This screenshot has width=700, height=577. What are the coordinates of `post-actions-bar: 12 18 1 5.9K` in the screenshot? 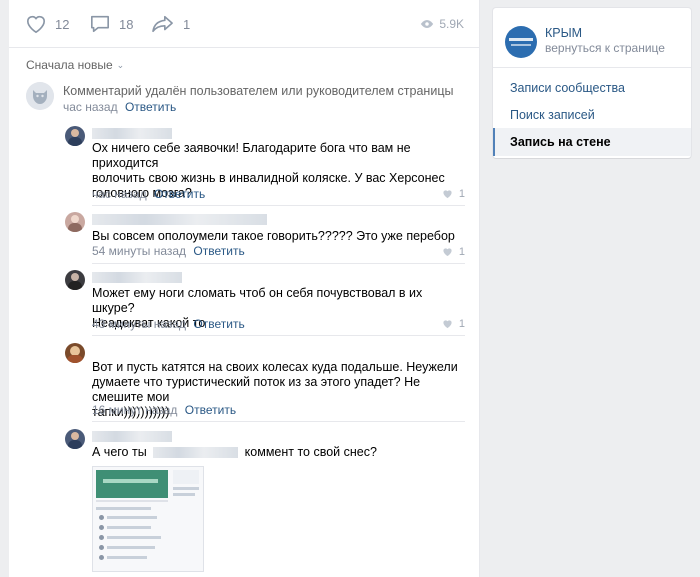 It's located at (244, 24).